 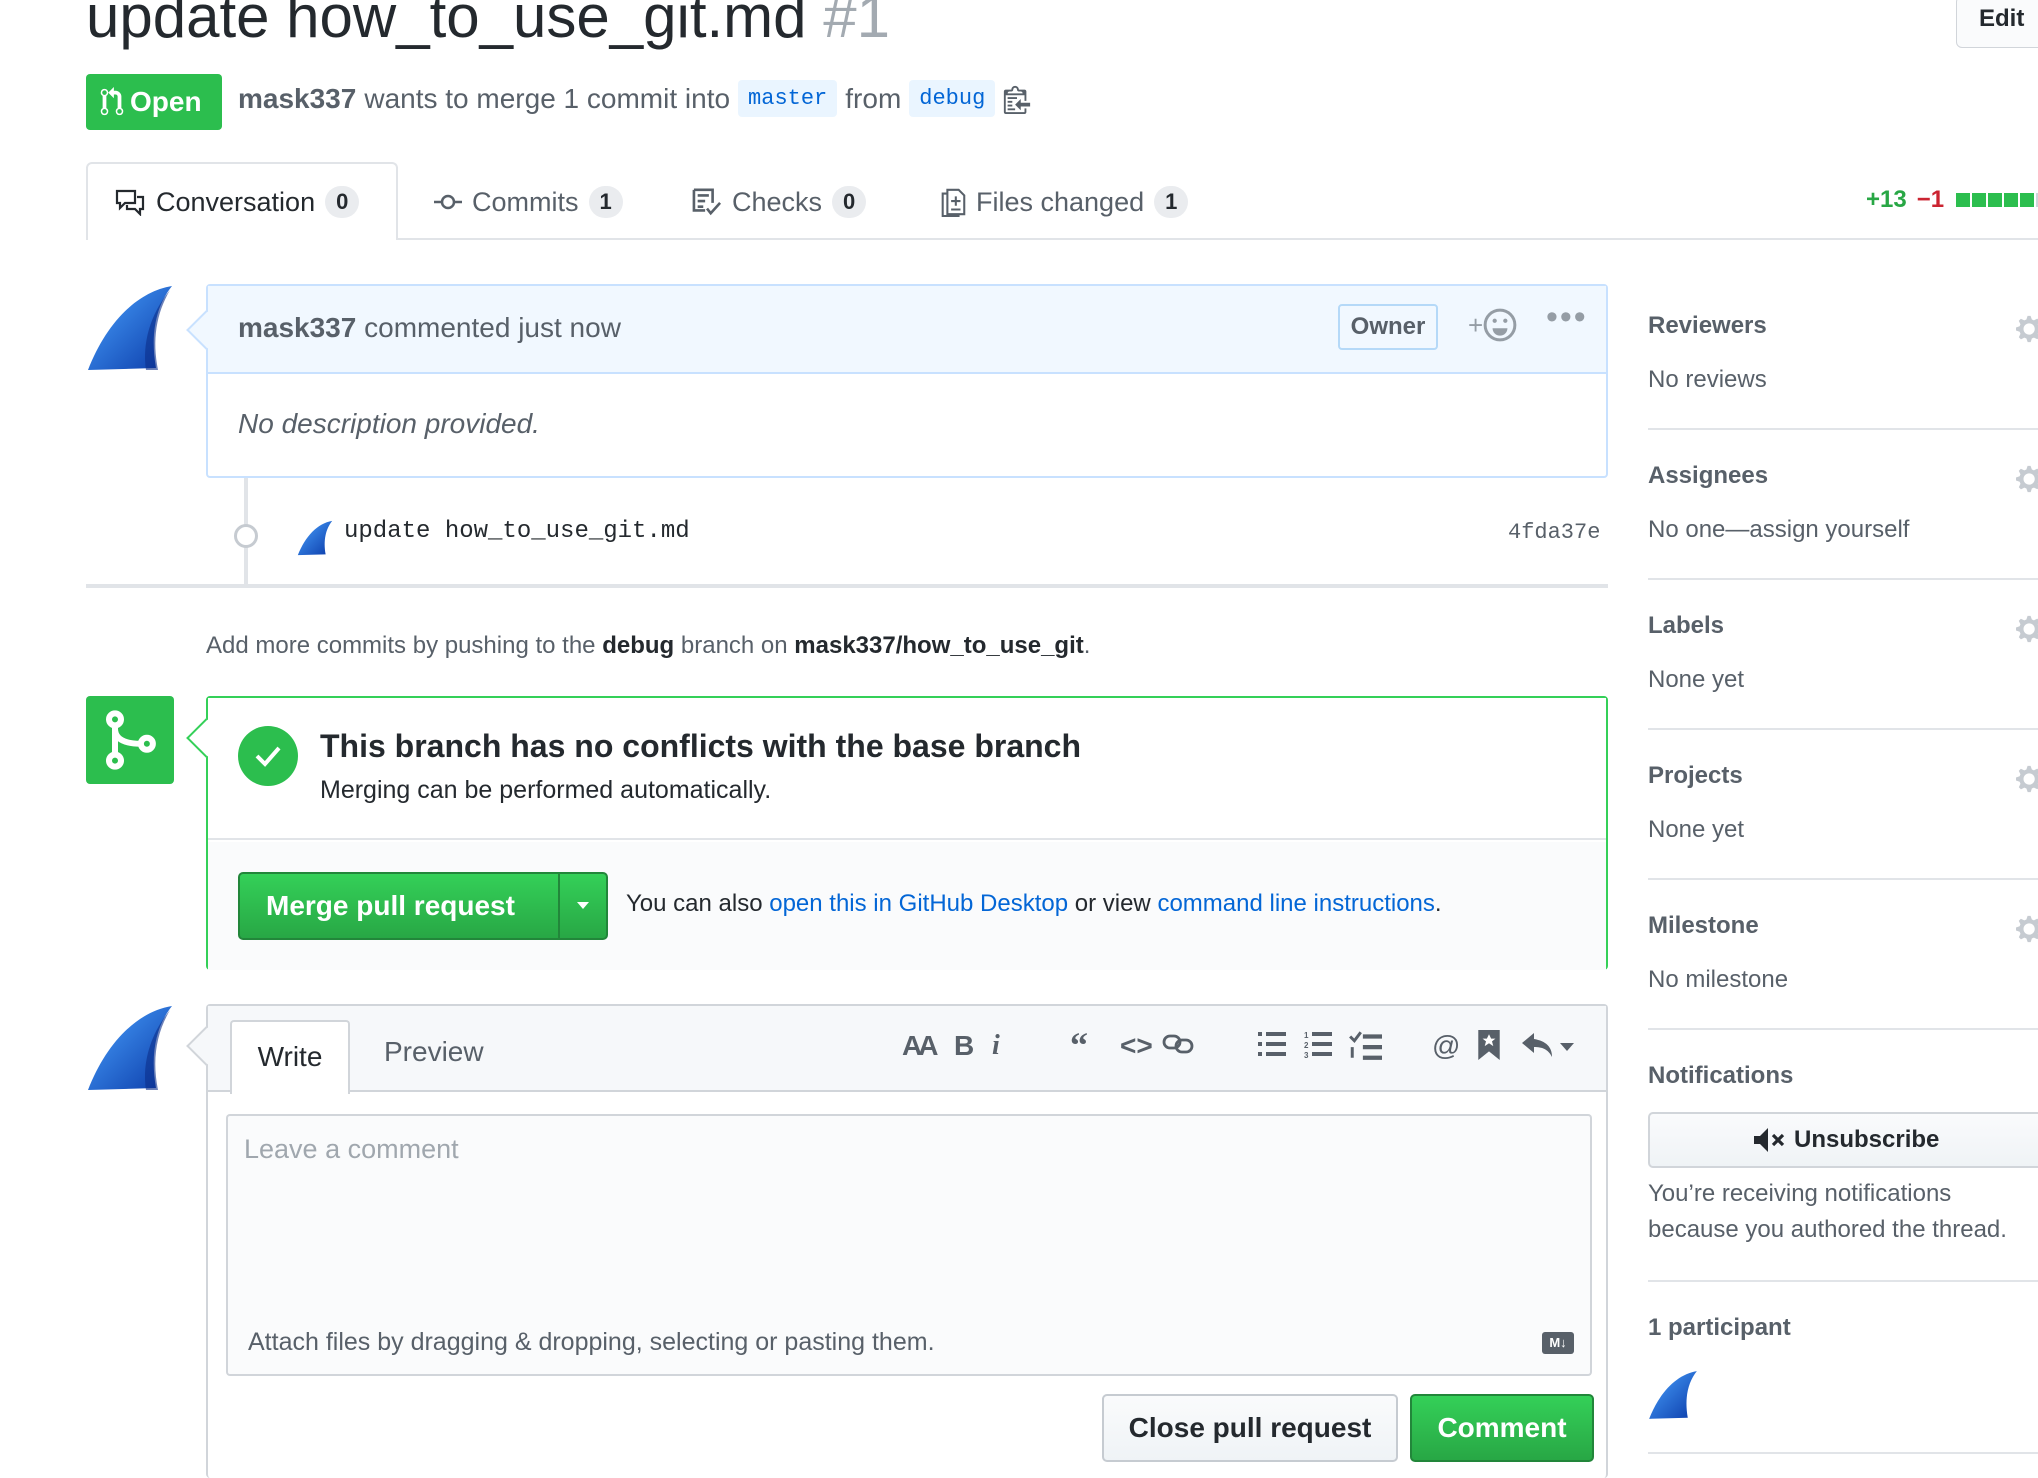 I want to click on projects-heading: Projects, so click(x=1695, y=776).